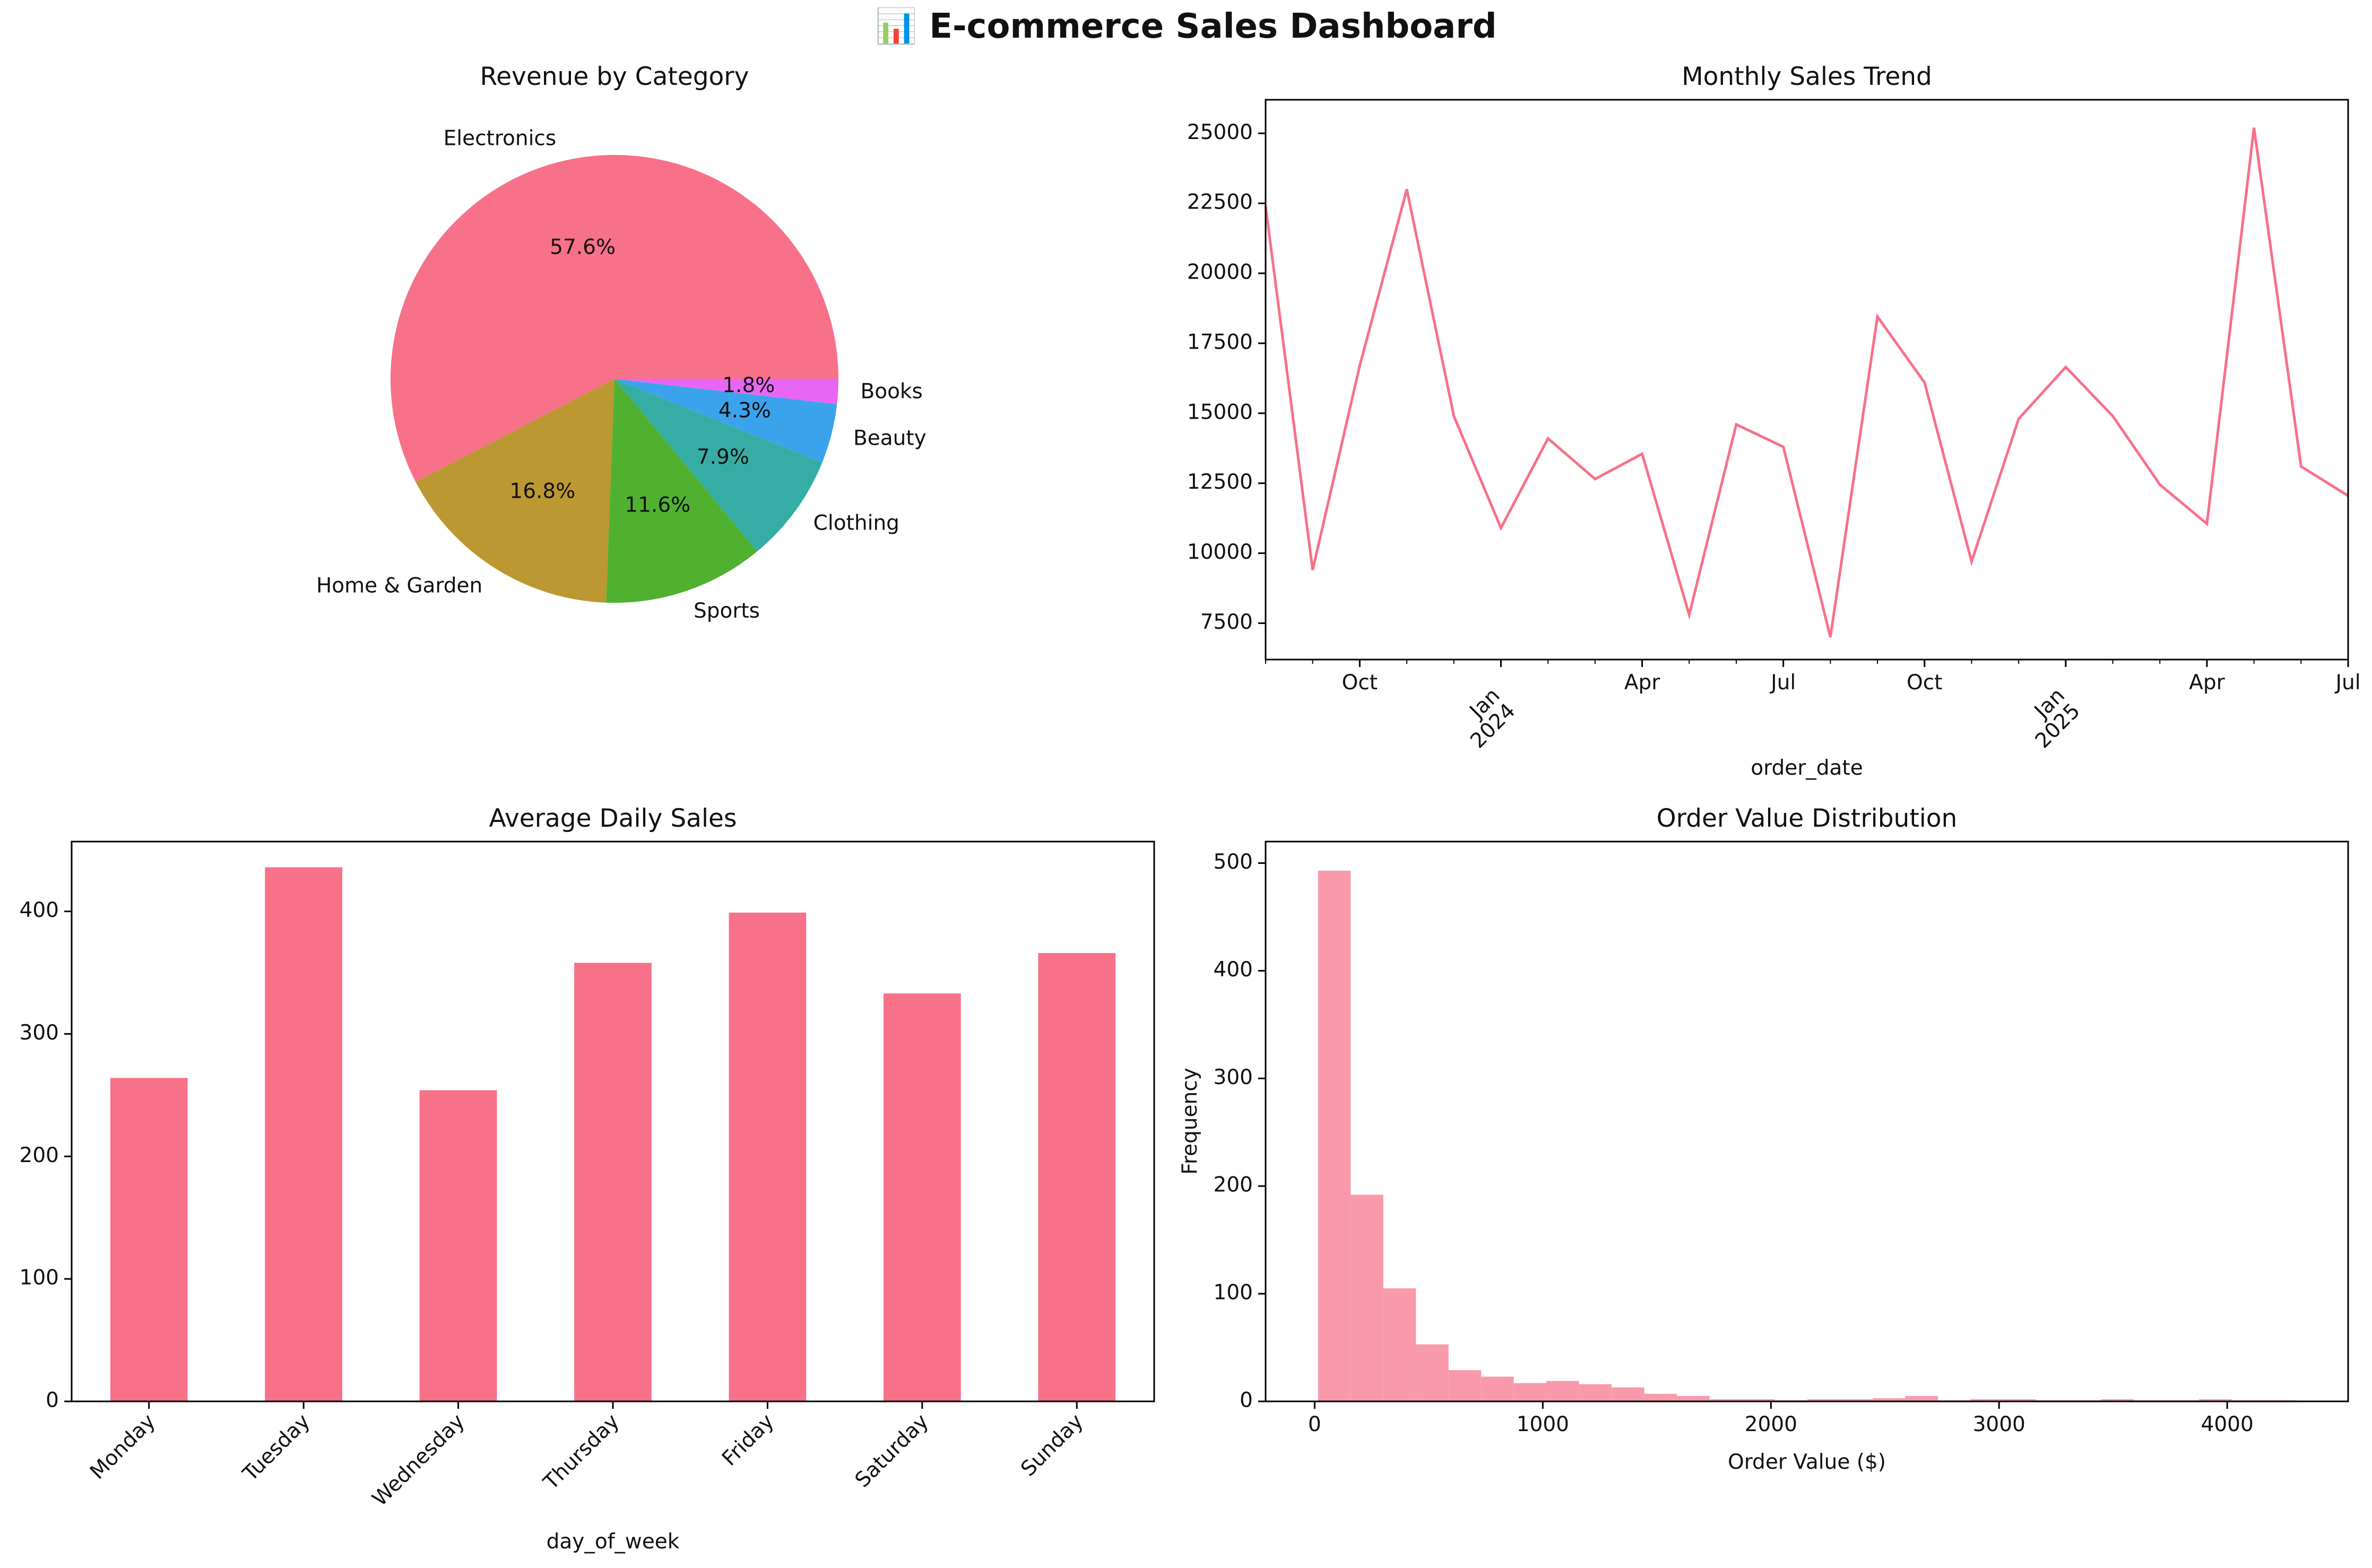 Image resolution: width=2372 pixels, height=1568 pixels. I want to click on pie-category-label: Home & Garden, so click(399, 585).